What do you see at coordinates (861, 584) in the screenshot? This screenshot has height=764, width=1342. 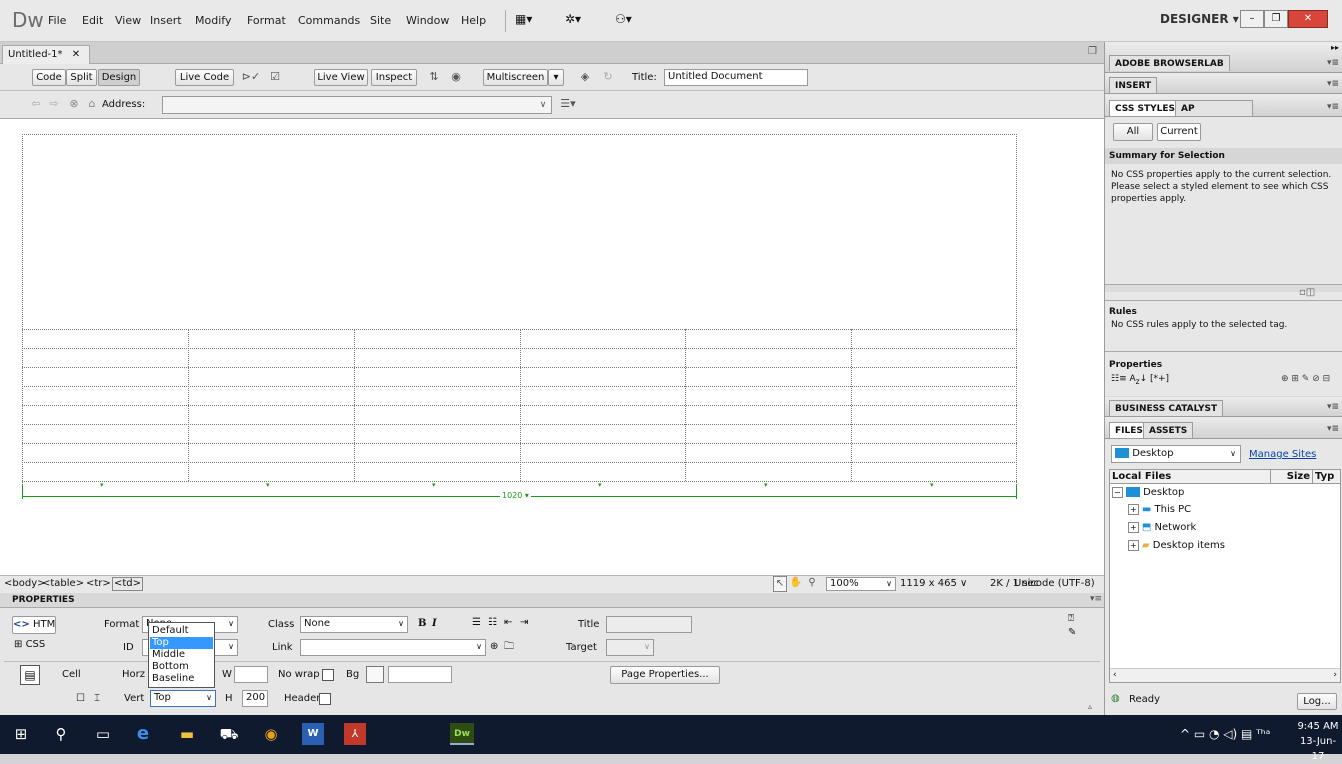 I see `zoom-select: 100% ∨` at bounding box center [861, 584].